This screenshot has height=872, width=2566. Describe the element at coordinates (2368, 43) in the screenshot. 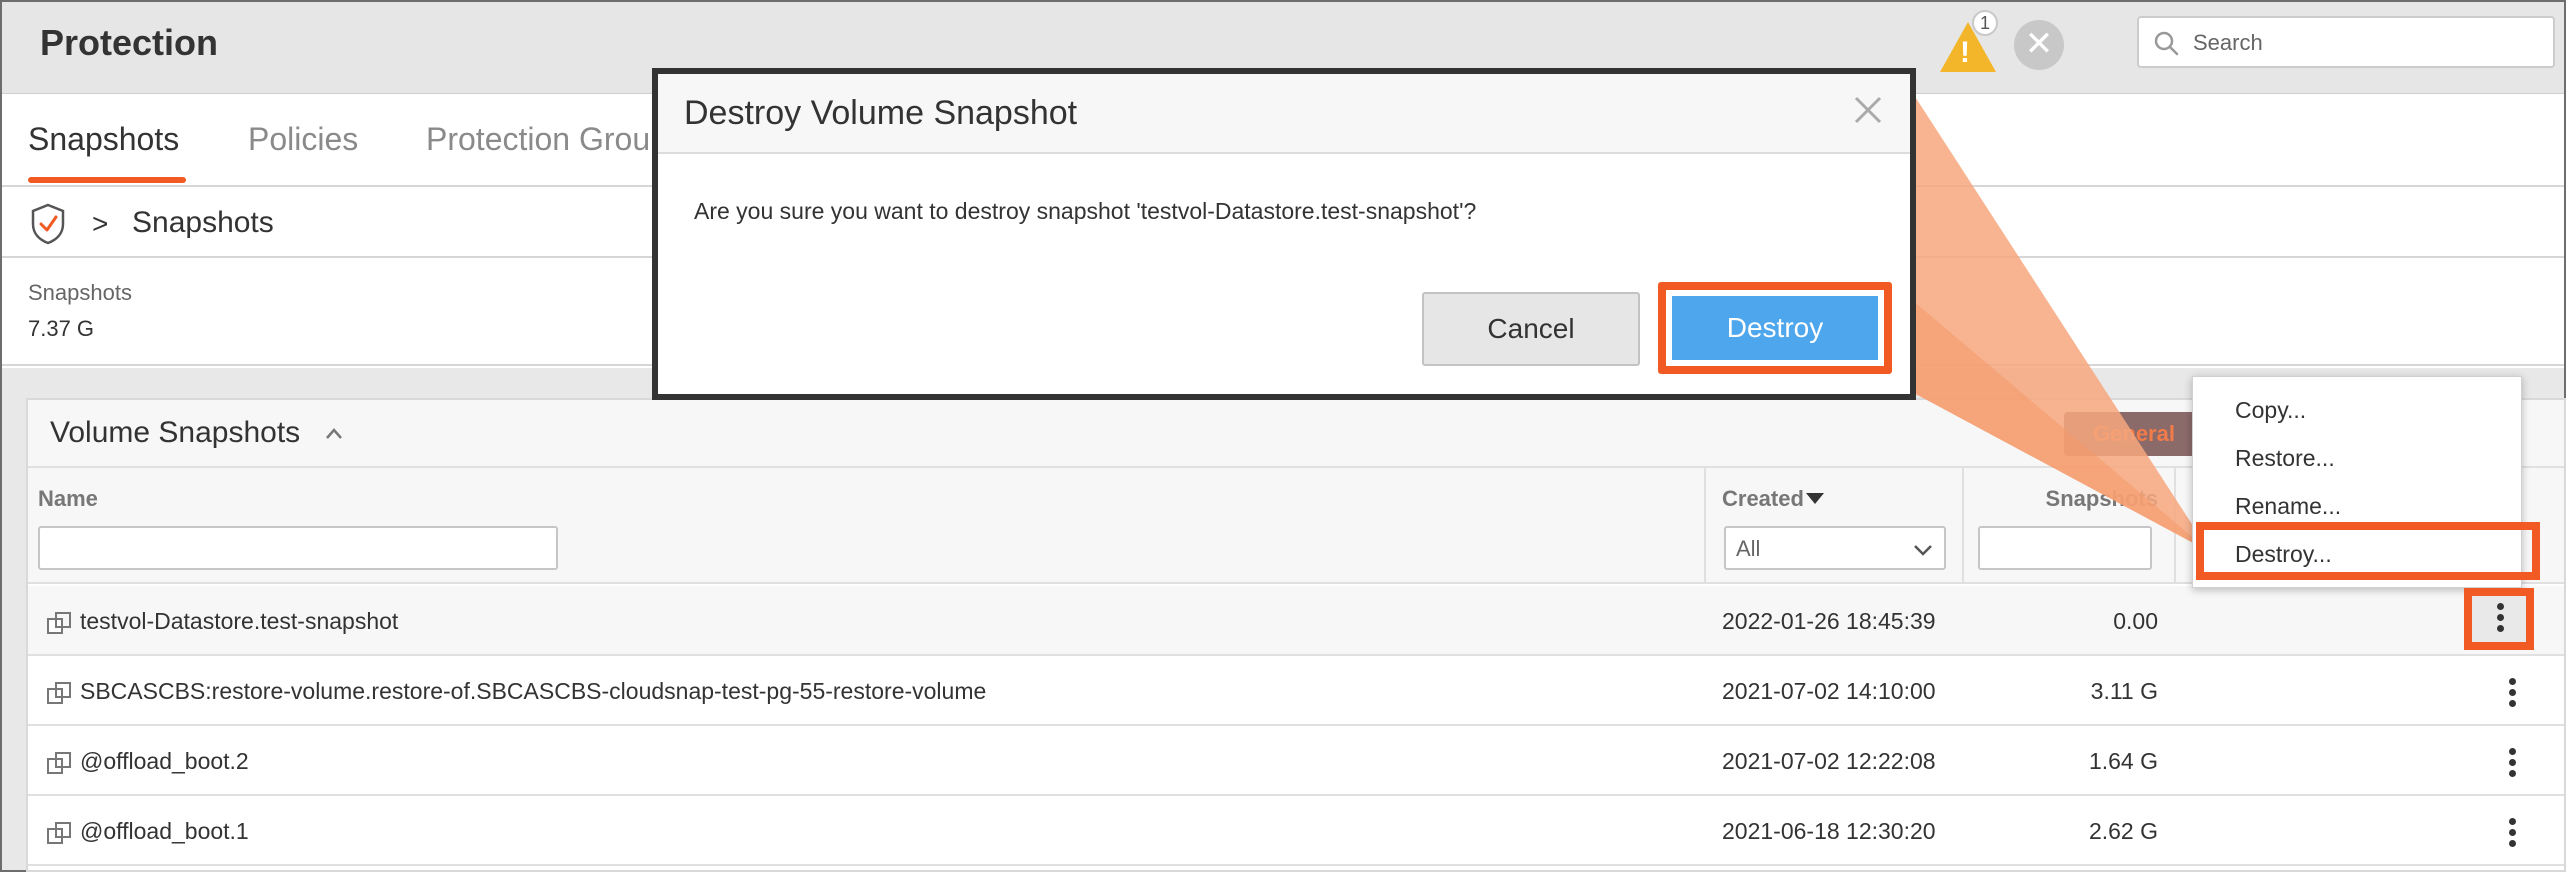

I see `search-input` at that location.